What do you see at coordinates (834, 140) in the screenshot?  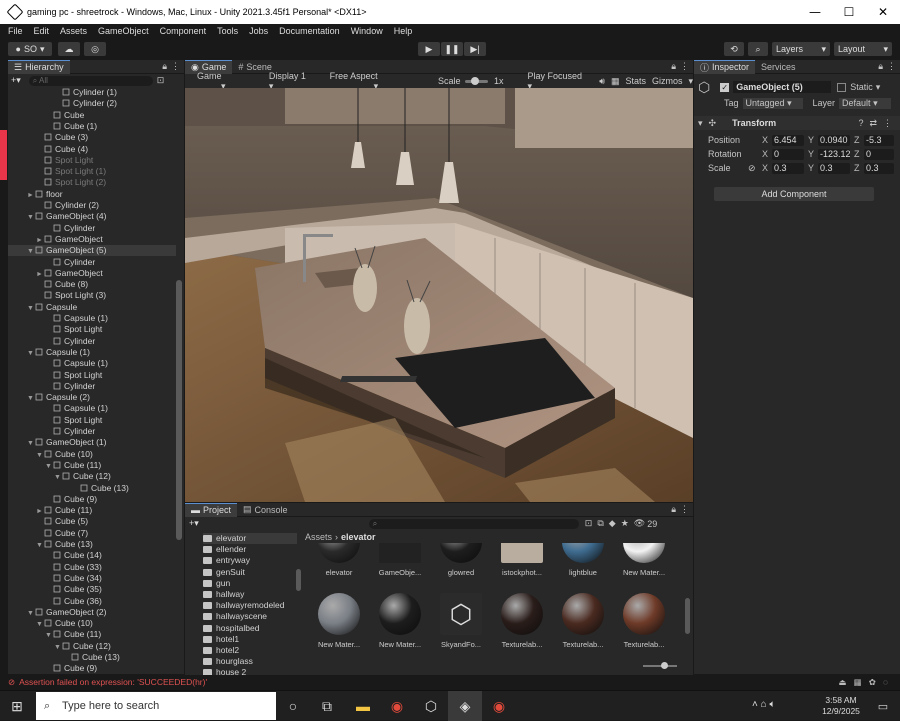 I see `position-y-field: 0.0940` at bounding box center [834, 140].